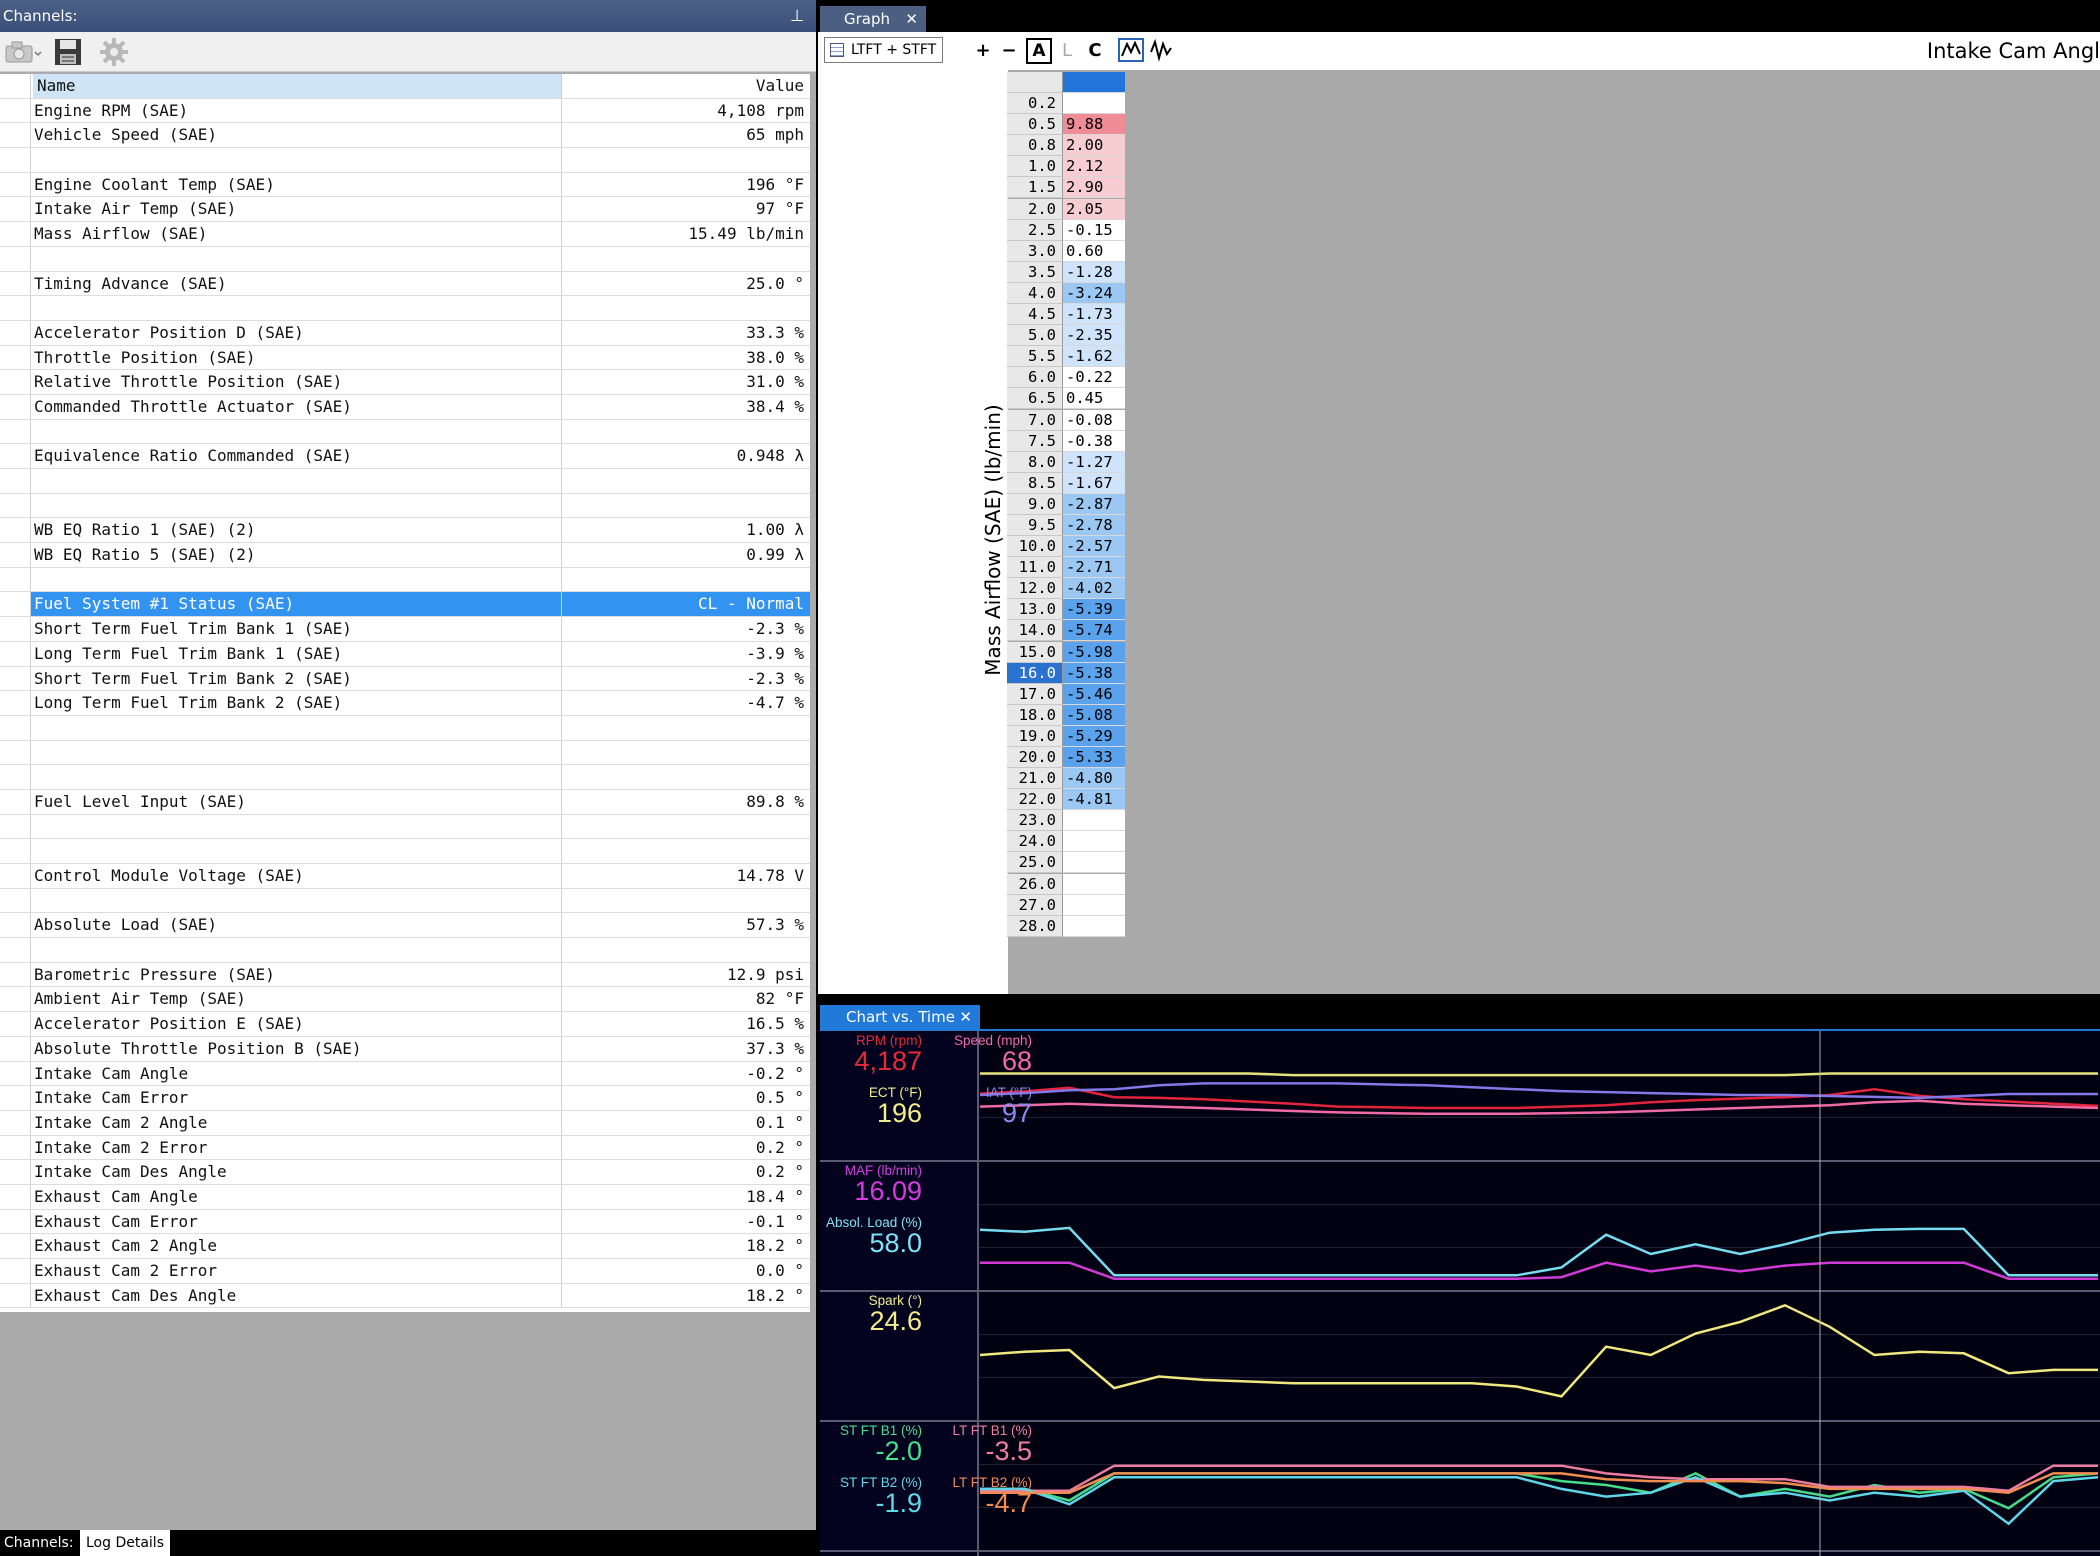  Describe the element at coordinates (1094, 272) in the screenshot. I see `trim-value-cell: -1.28` at that location.